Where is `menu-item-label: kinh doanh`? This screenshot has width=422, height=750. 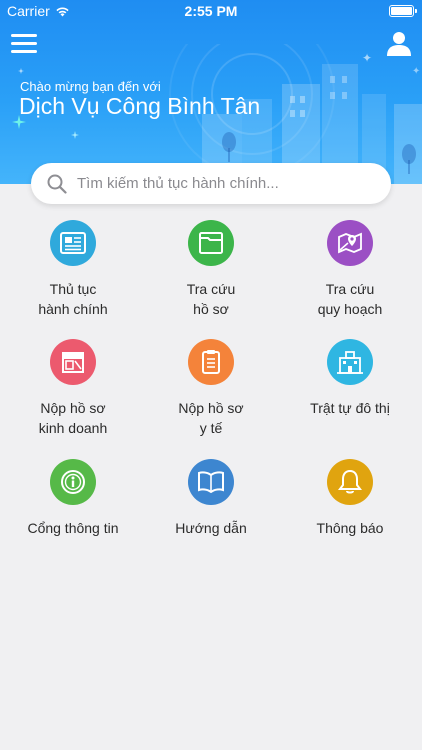 menu-item-label: kinh doanh is located at coordinates (73, 428).